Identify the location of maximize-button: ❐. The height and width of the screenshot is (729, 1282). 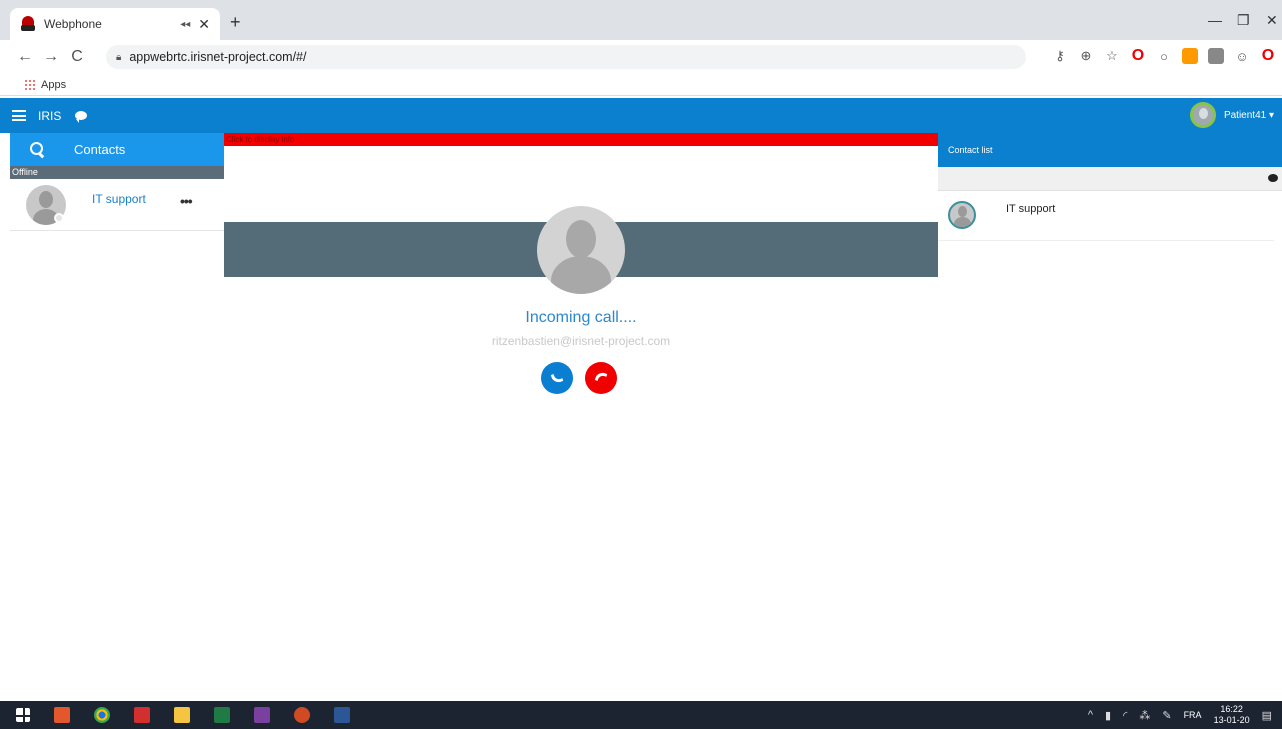
(1243, 20).